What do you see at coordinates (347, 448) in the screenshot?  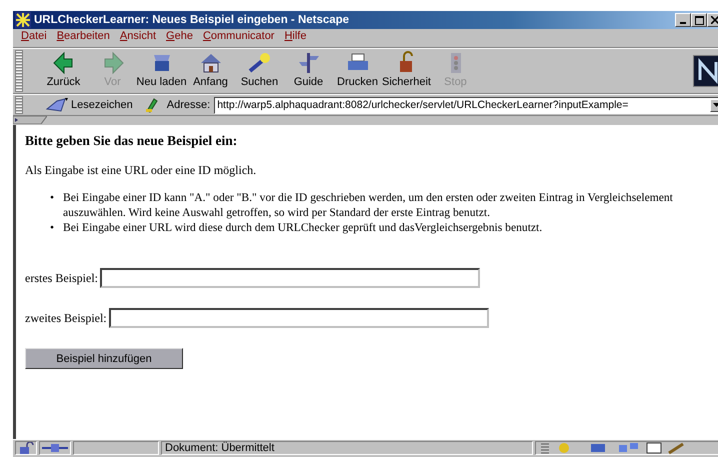 I see `status-text: Dokument: Übermittelt` at bounding box center [347, 448].